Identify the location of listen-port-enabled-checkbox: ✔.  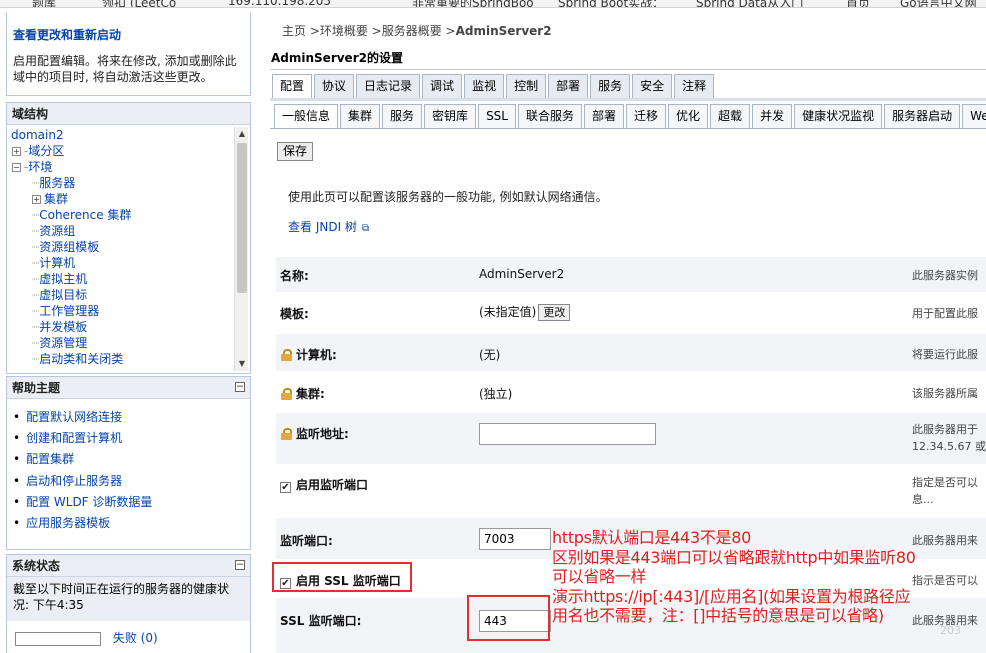
(285, 487).